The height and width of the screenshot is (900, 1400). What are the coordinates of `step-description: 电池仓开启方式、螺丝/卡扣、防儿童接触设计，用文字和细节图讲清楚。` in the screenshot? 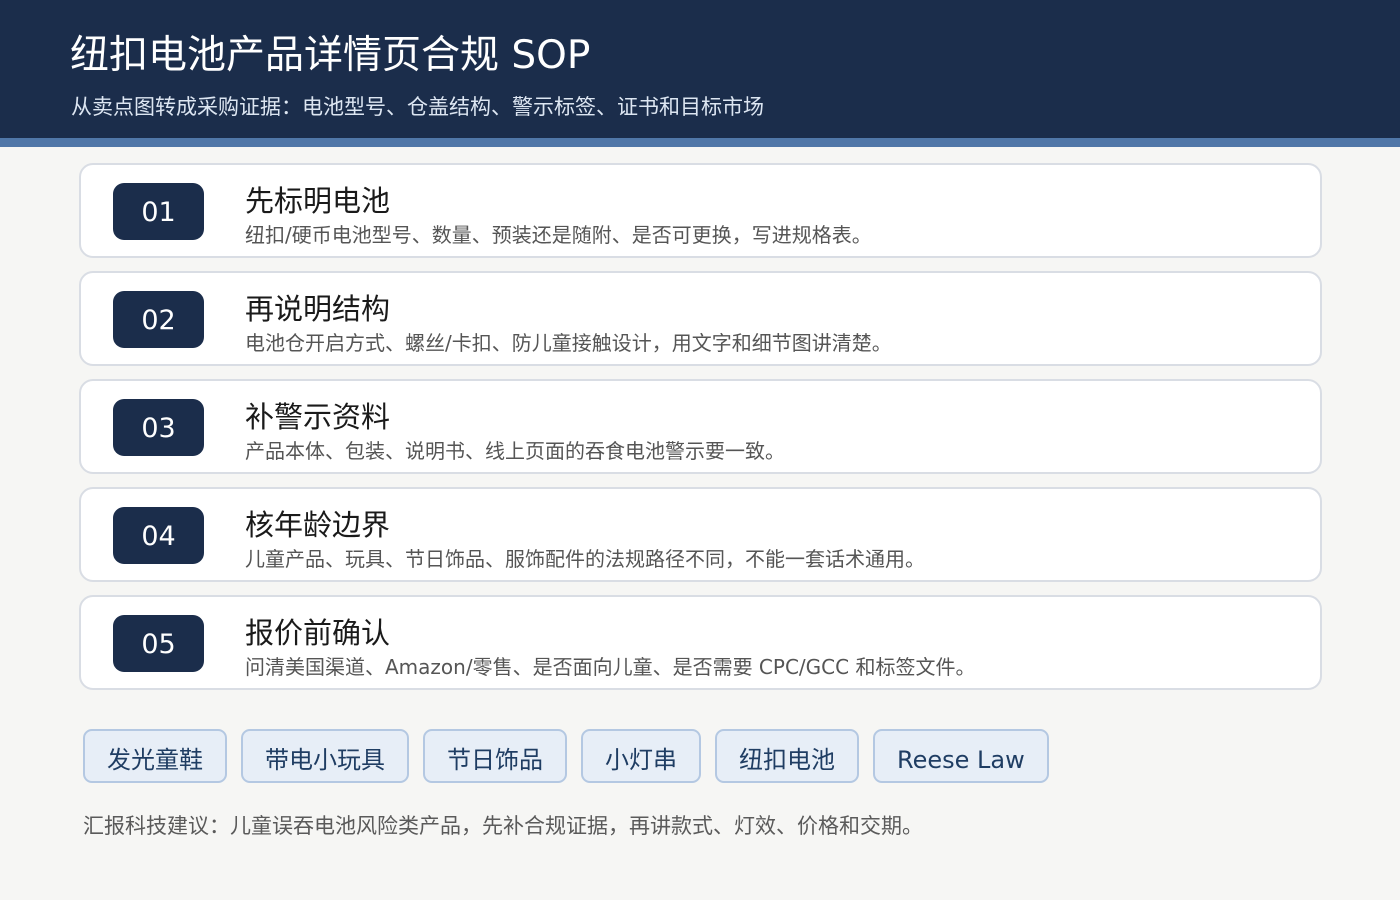 It's located at (568, 343).